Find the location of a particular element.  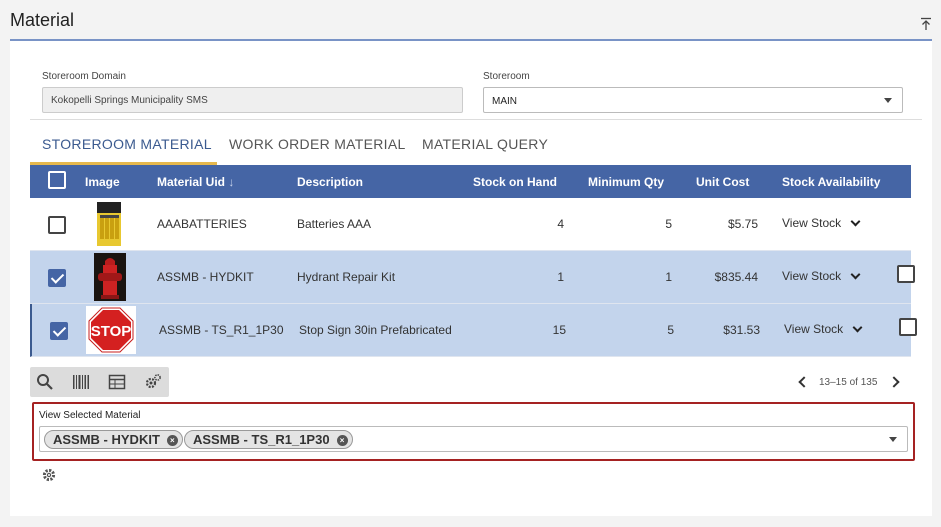

chevron-right-icon is located at coordinates (894, 382).